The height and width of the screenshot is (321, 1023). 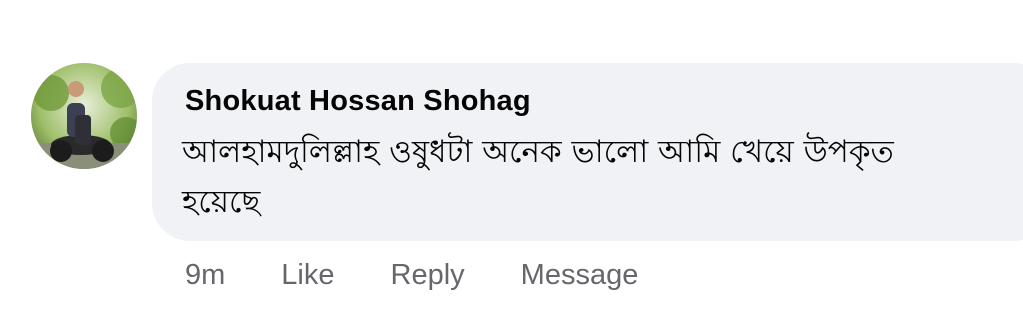 I want to click on avatar-photo-icon, so click(x=84, y=116).